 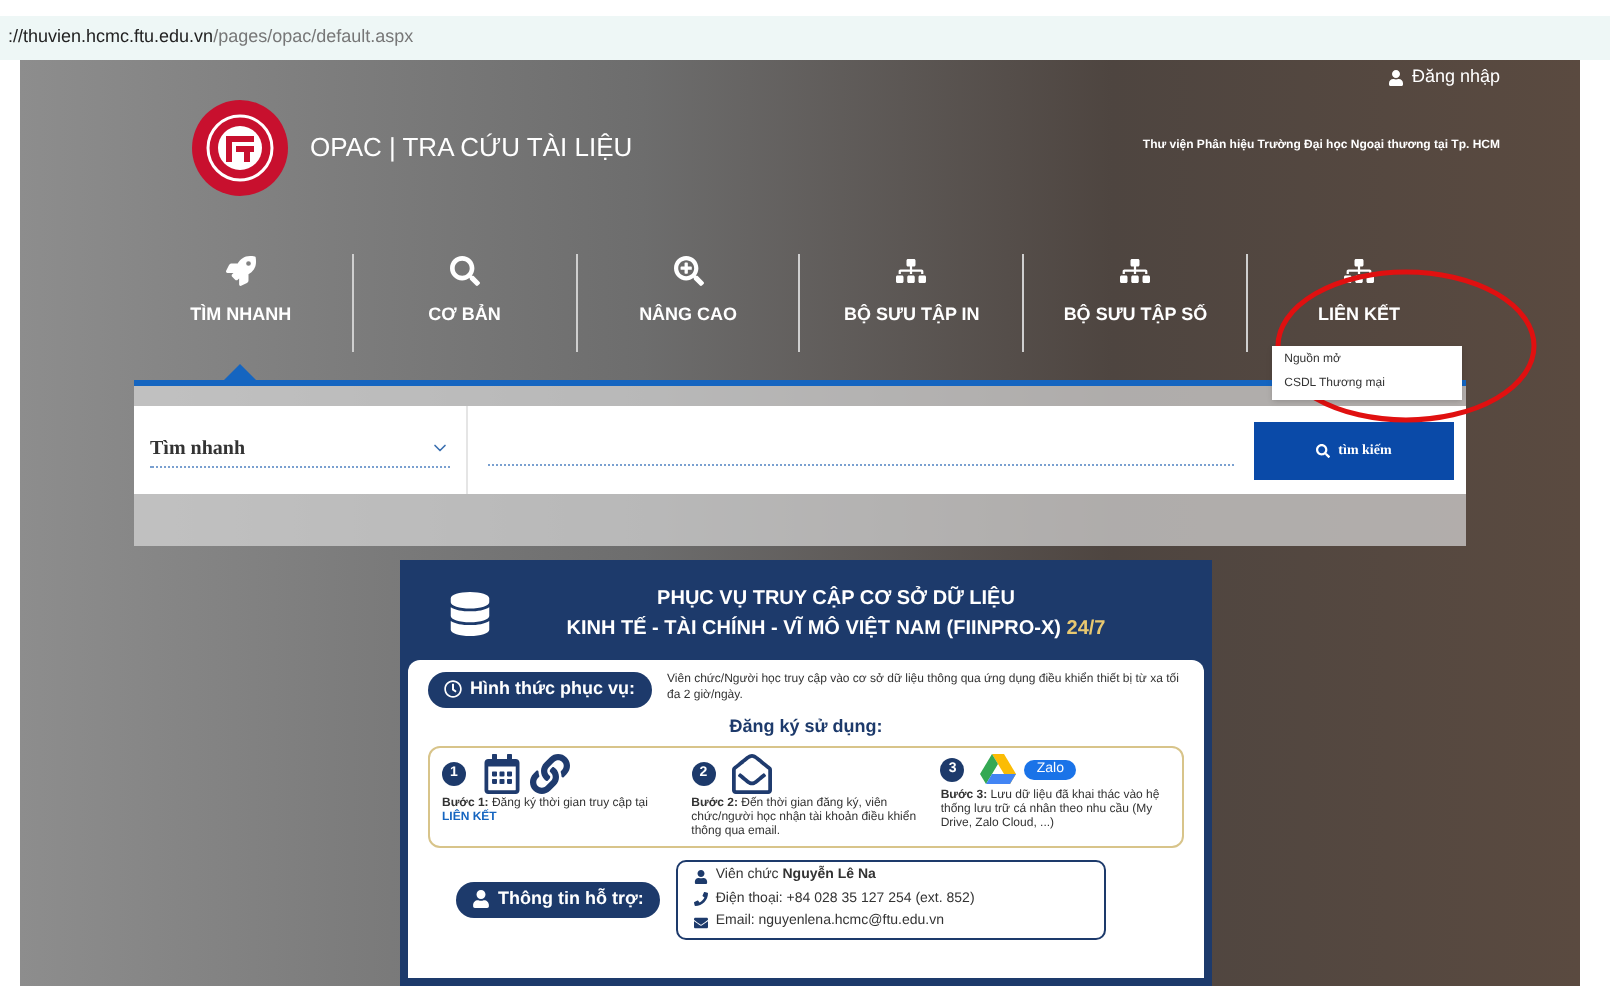 I want to click on clock-icon, so click(x=453, y=689).